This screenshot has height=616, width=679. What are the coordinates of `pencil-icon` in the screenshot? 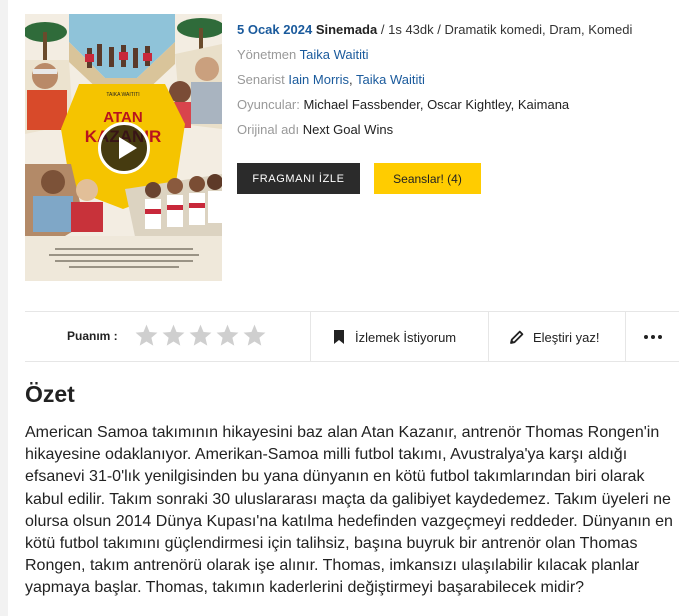 It's located at (517, 337).